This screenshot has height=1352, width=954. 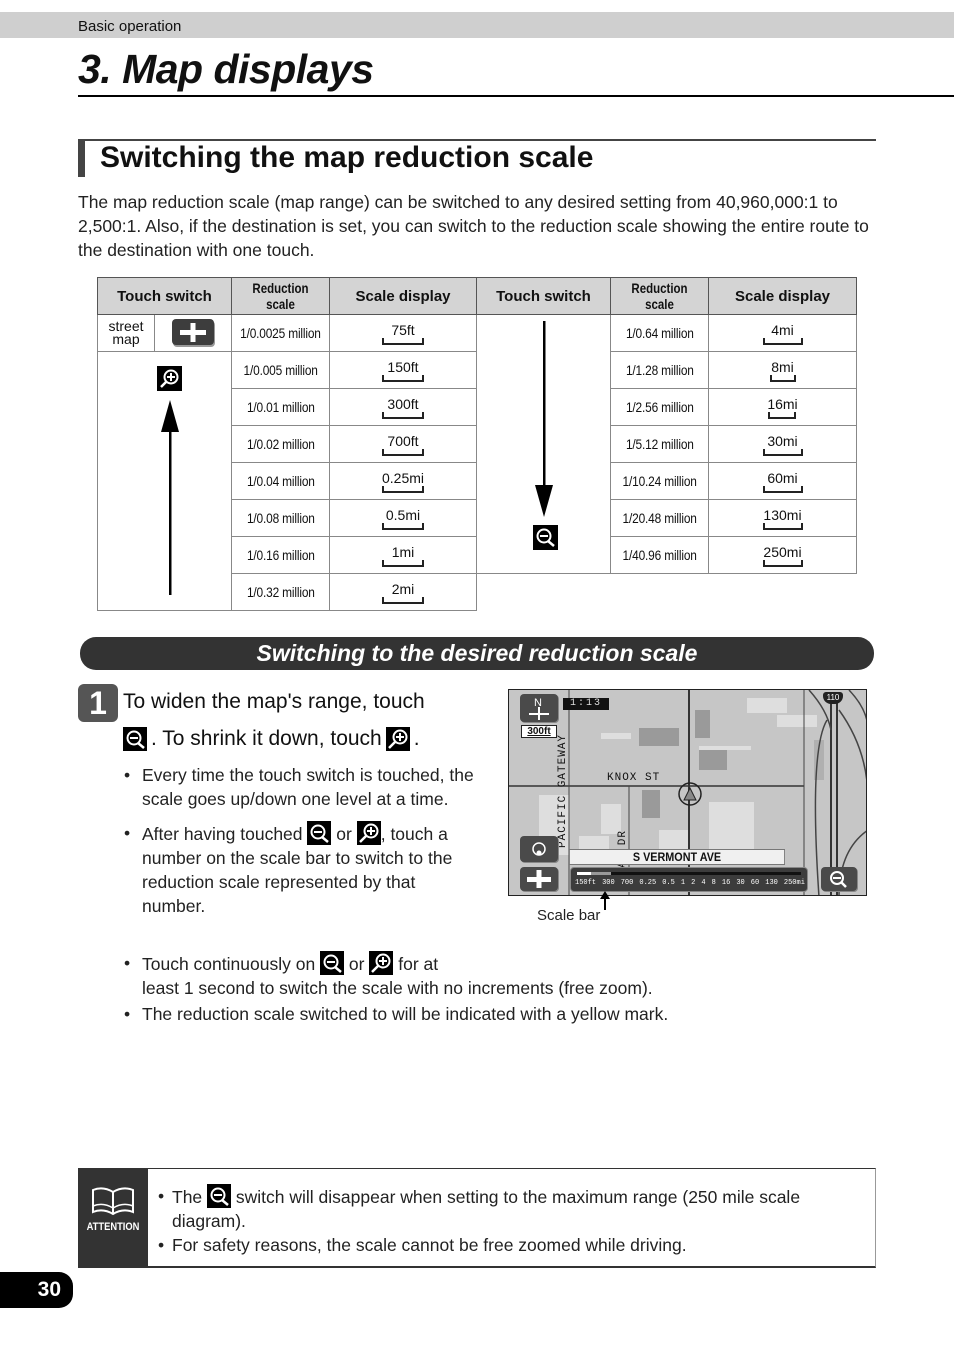 I want to click on scale-bar-label: 130, so click(x=771, y=884).